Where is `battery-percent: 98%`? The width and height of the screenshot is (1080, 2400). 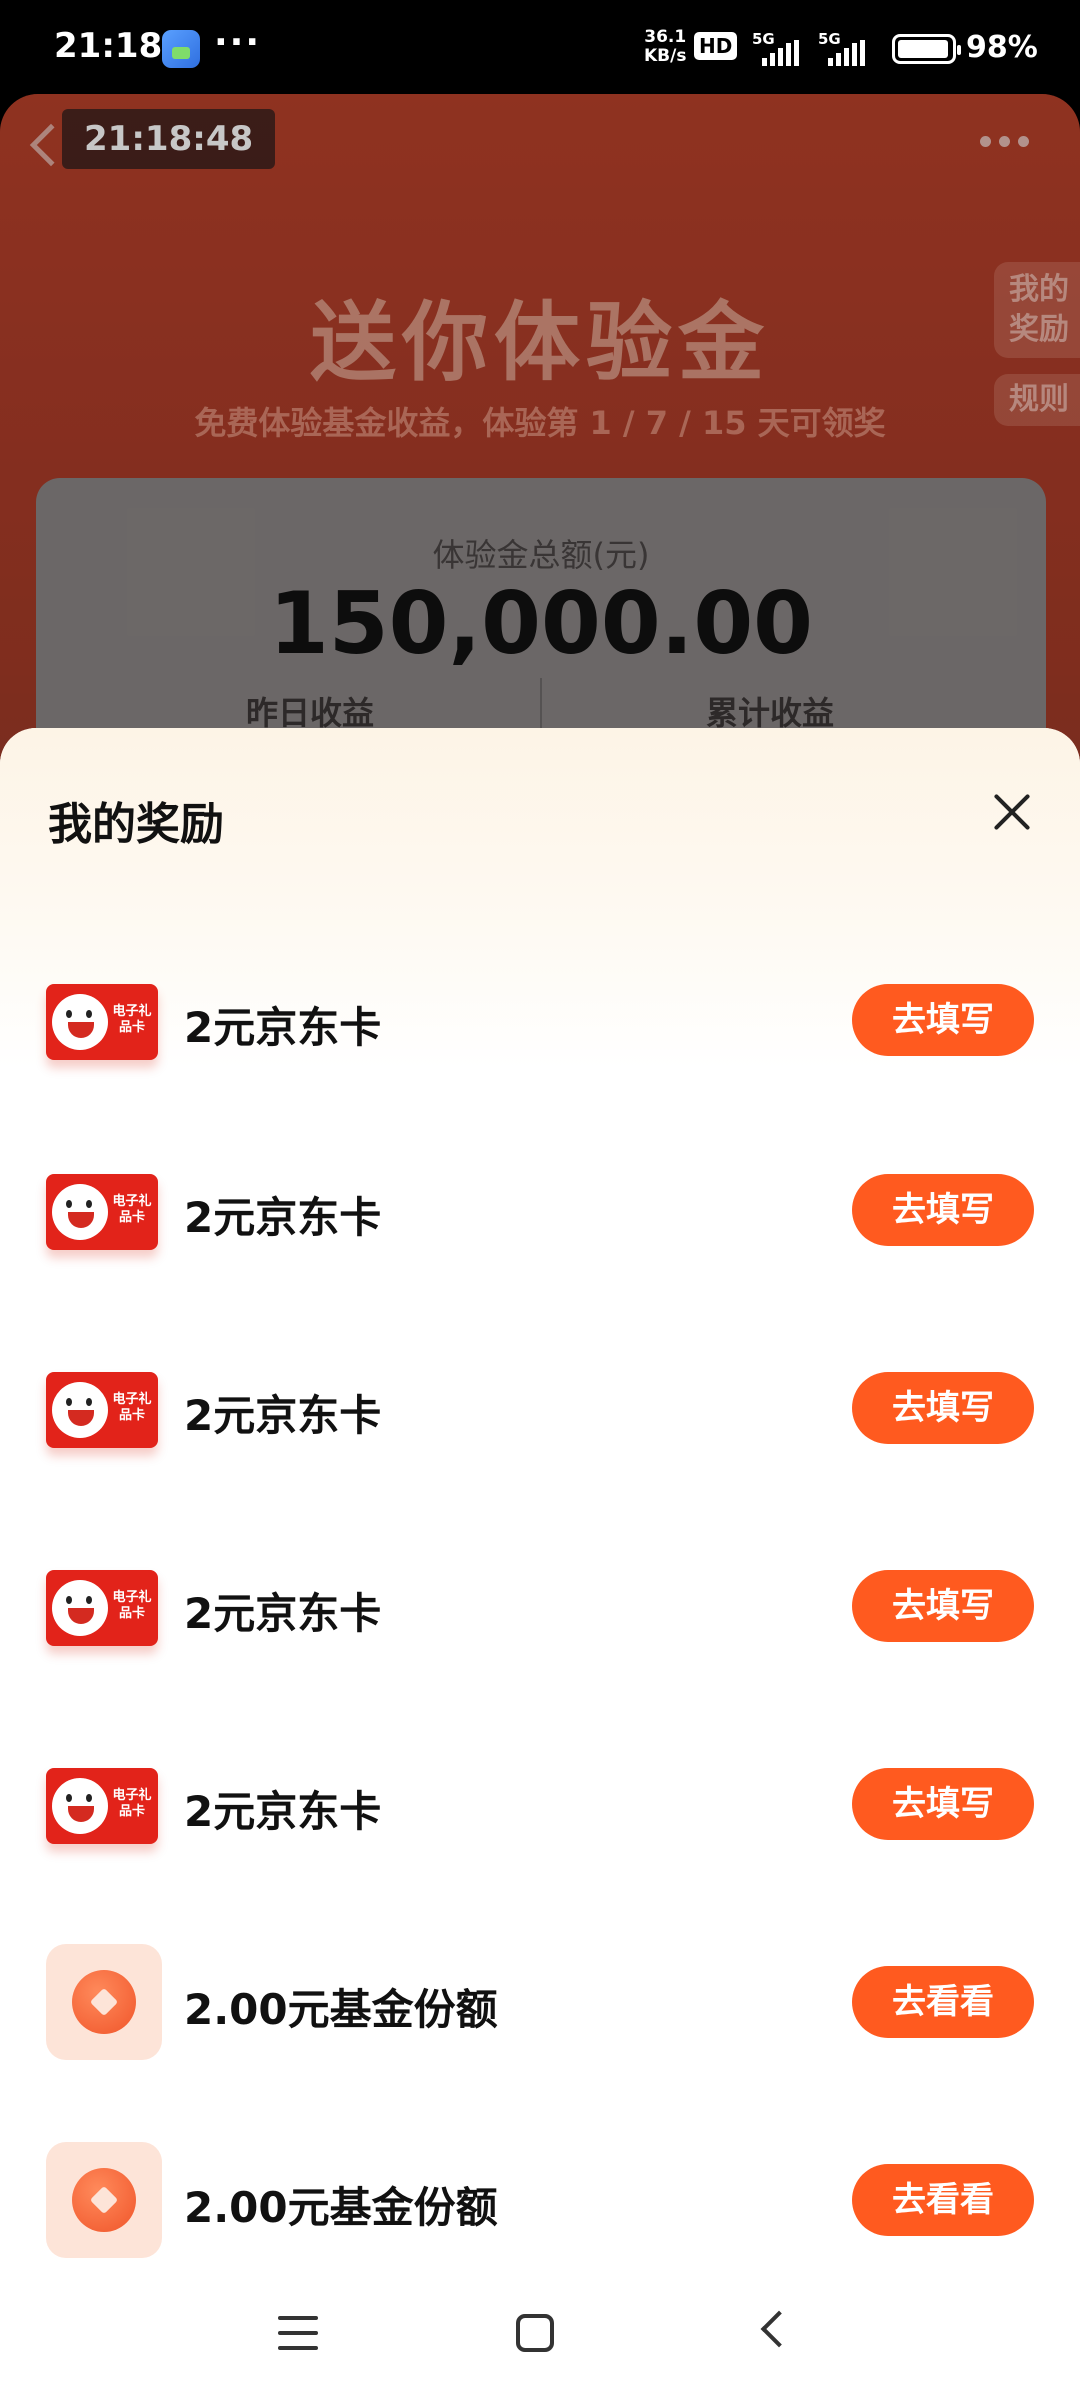 battery-percent: 98% is located at coordinates (1002, 47).